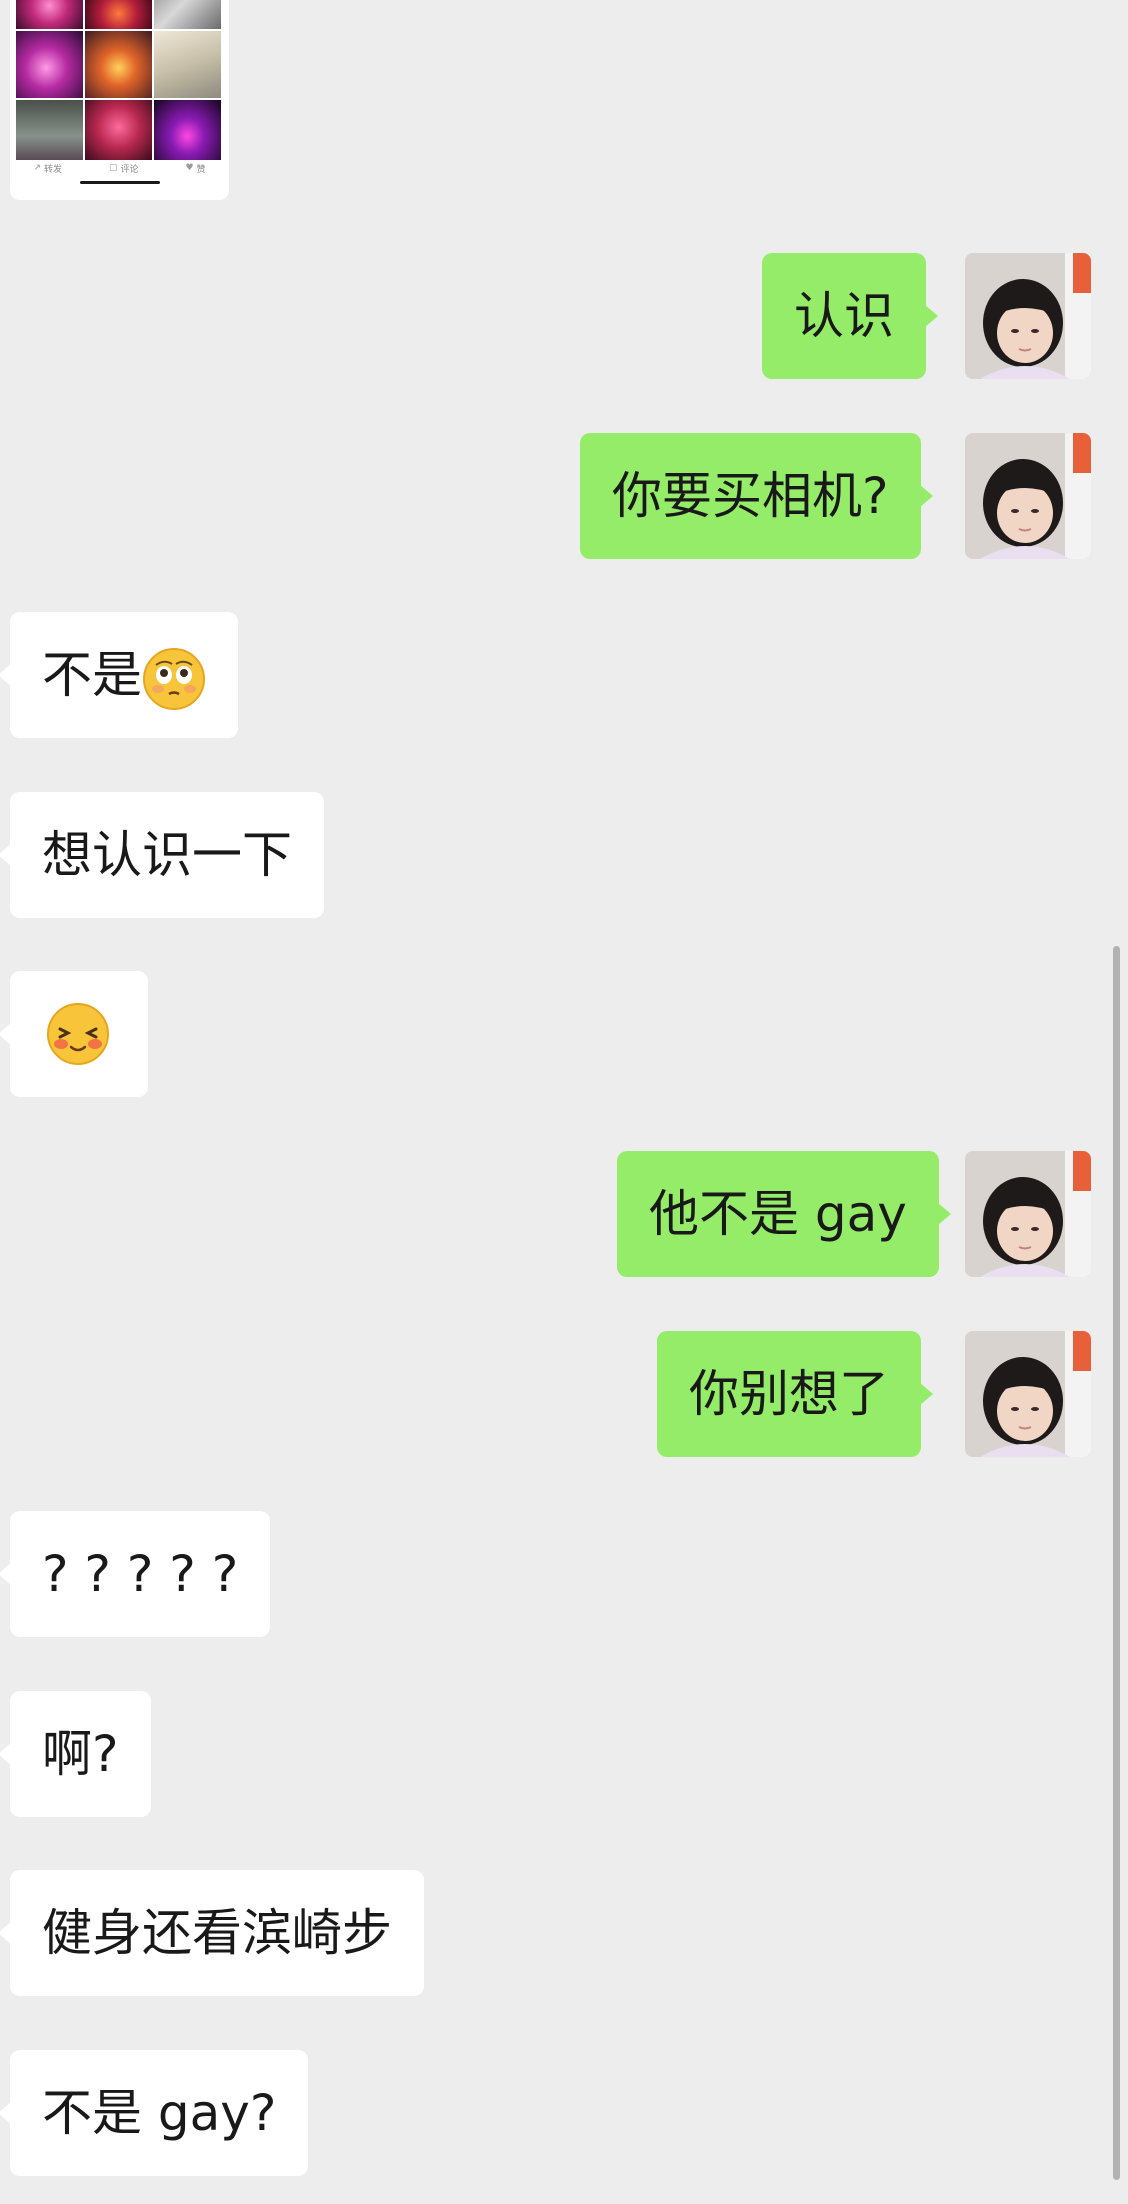 This screenshot has width=1128, height=2204. I want to click on comment-action: ▢ 评论, so click(124, 168).